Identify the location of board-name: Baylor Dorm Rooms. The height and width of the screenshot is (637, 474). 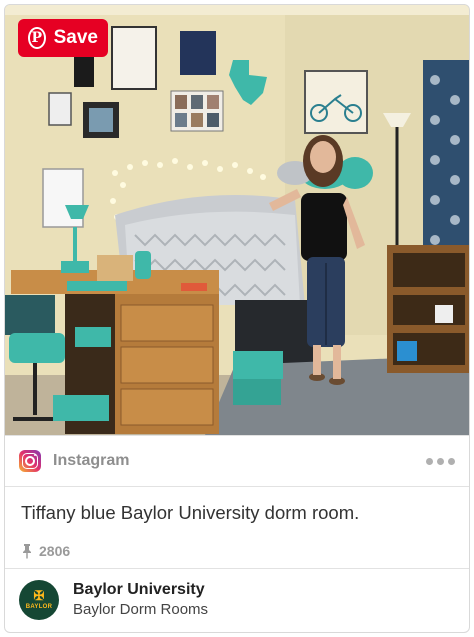
(140, 610).